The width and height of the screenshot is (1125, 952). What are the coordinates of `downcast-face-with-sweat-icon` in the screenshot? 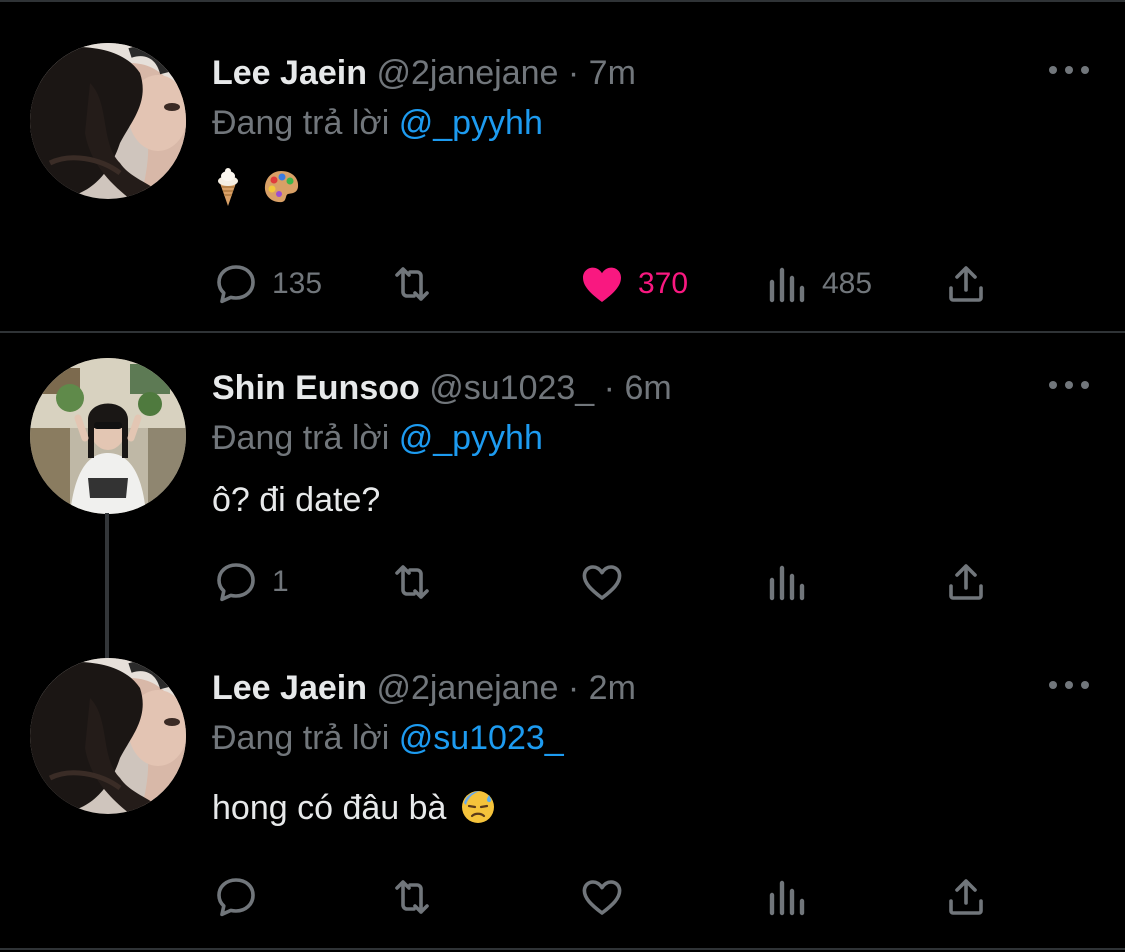 It's located at (477, 807).